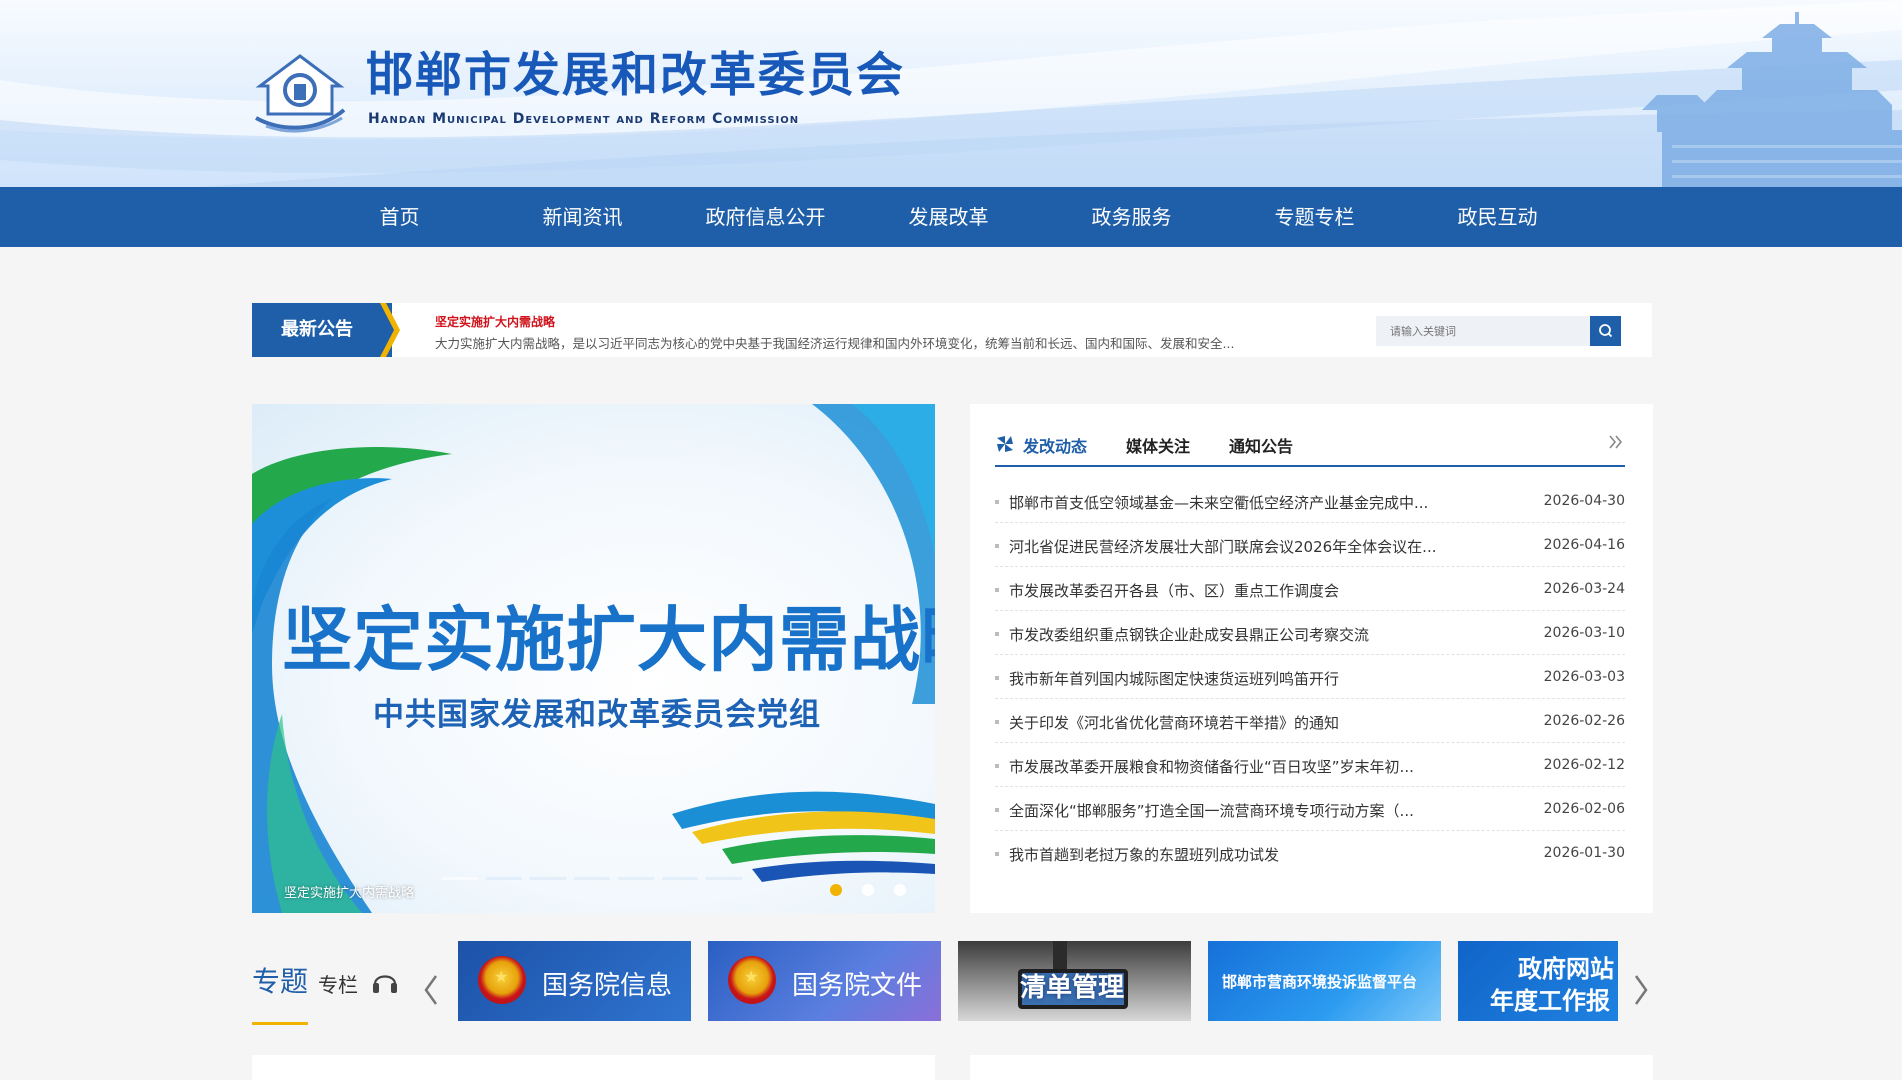 Image resolution: width=1902 pixels, height=1080 pixels. I want to click on news-date: 2026-02-26, so click(1584, 721).